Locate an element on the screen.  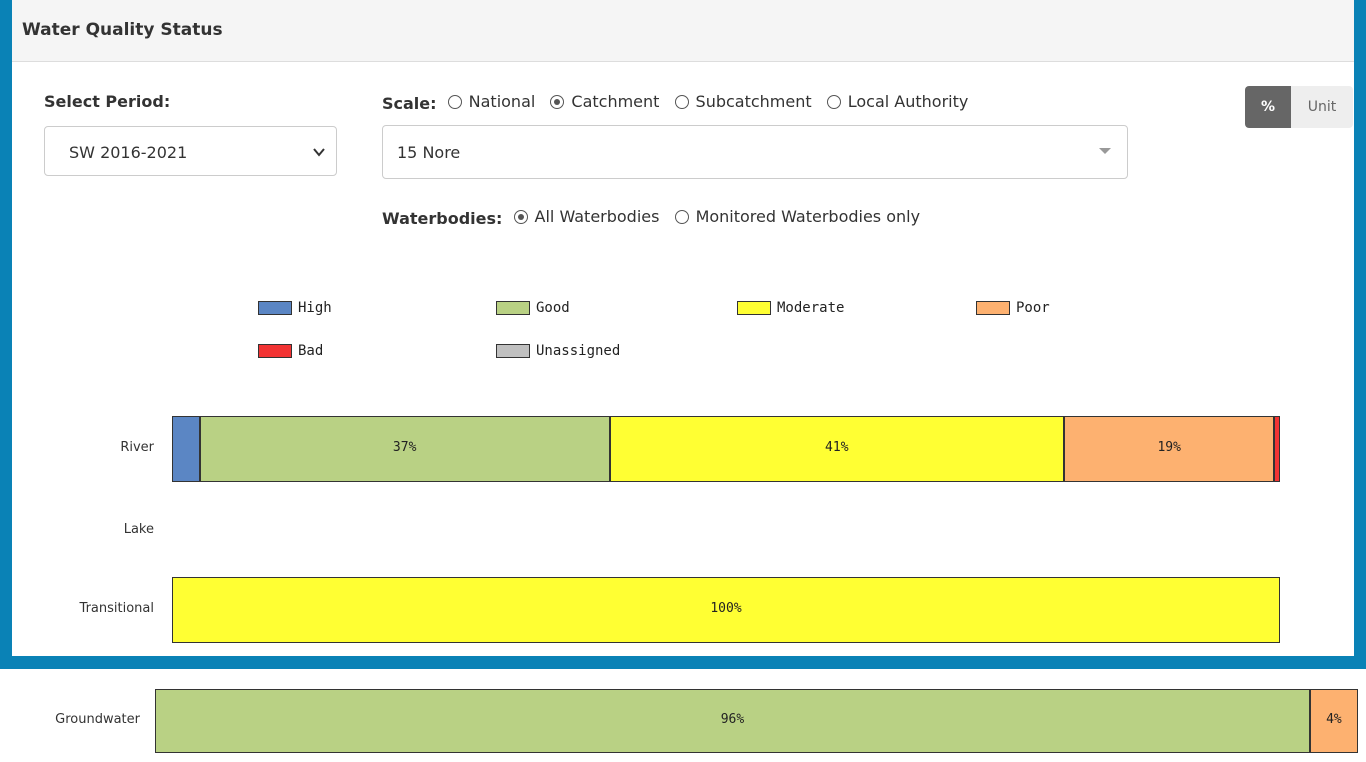
data-label: 100% is located at coordinates (726, 608).